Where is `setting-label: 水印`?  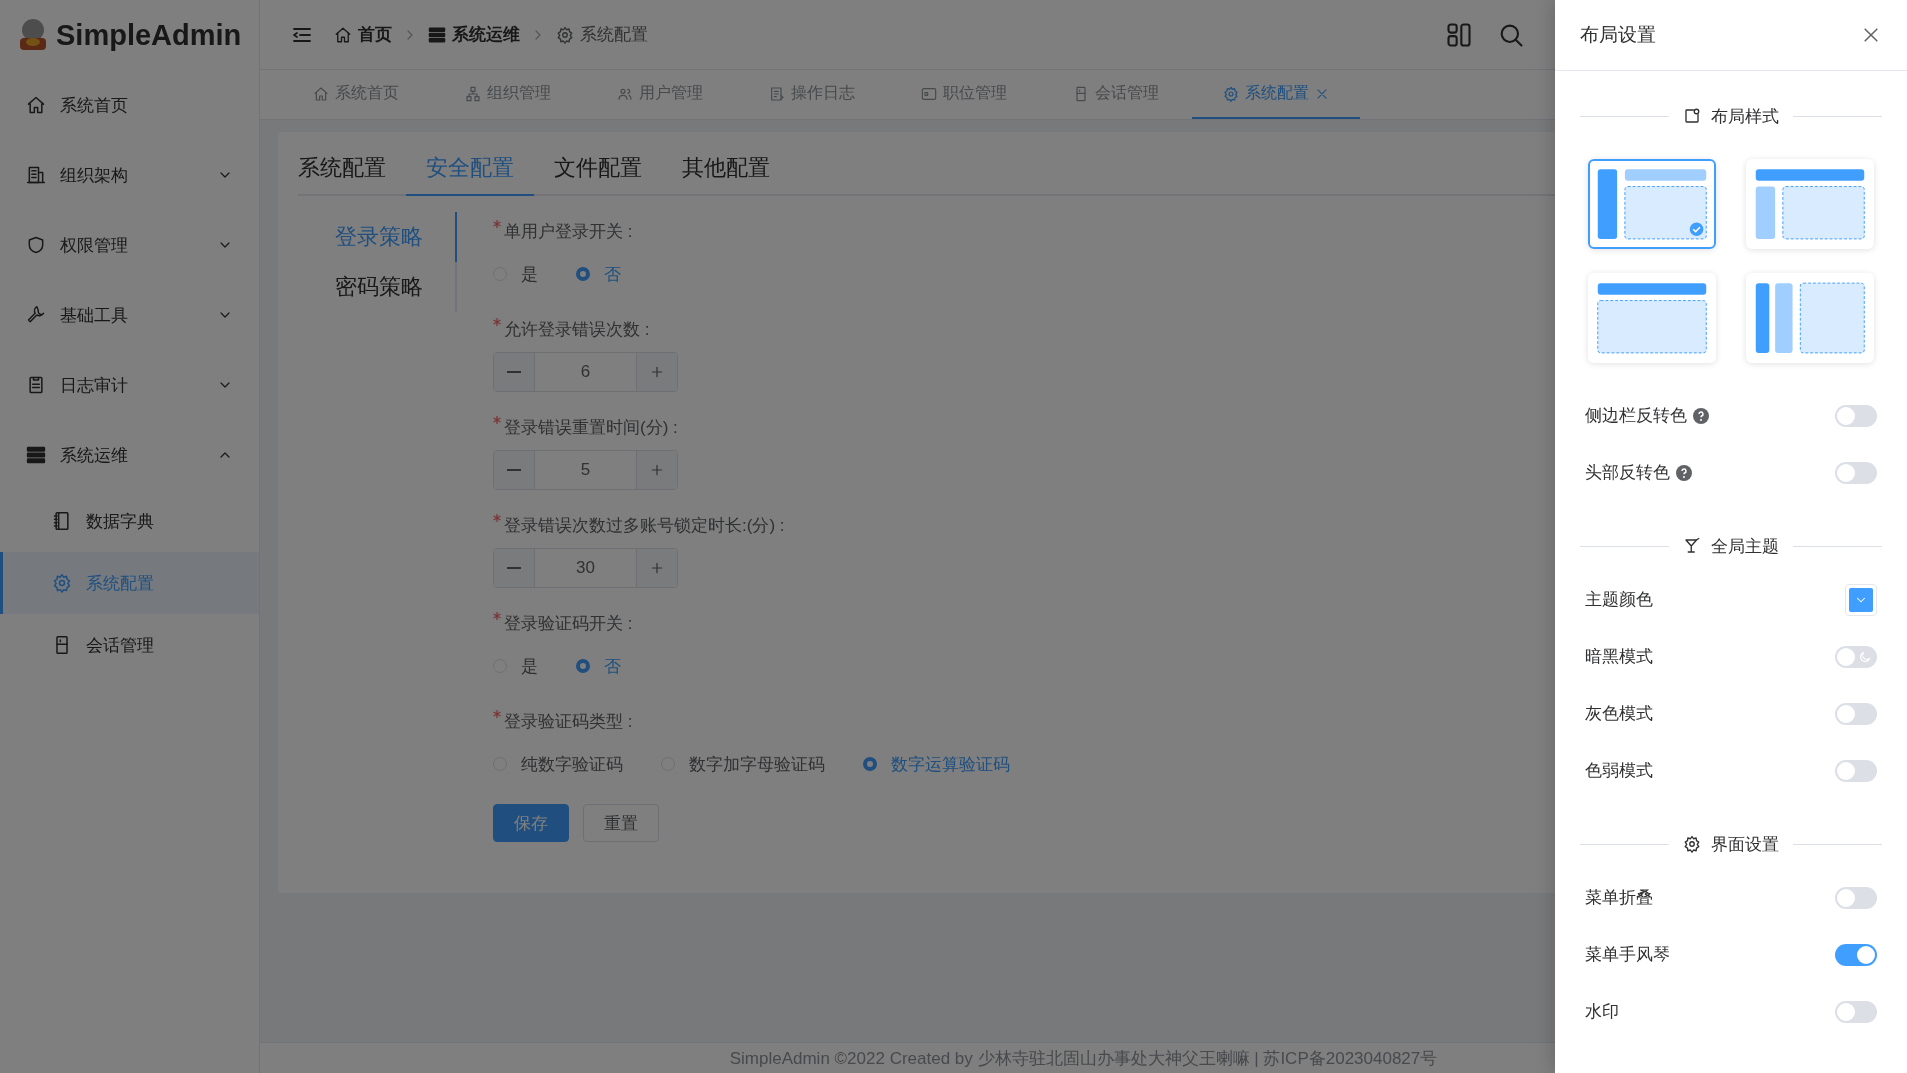
setting-label: 水印 is located at coordinates (1602, 1012).